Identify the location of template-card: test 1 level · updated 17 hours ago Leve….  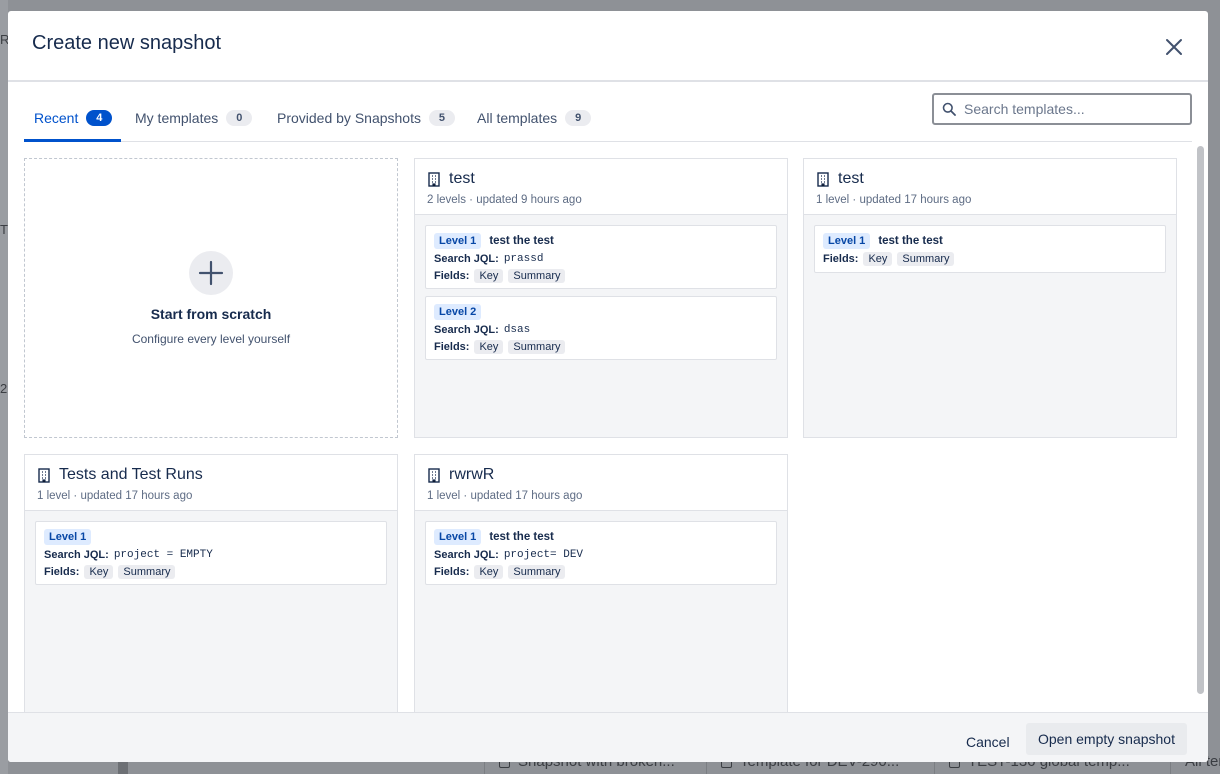
(990, 298).